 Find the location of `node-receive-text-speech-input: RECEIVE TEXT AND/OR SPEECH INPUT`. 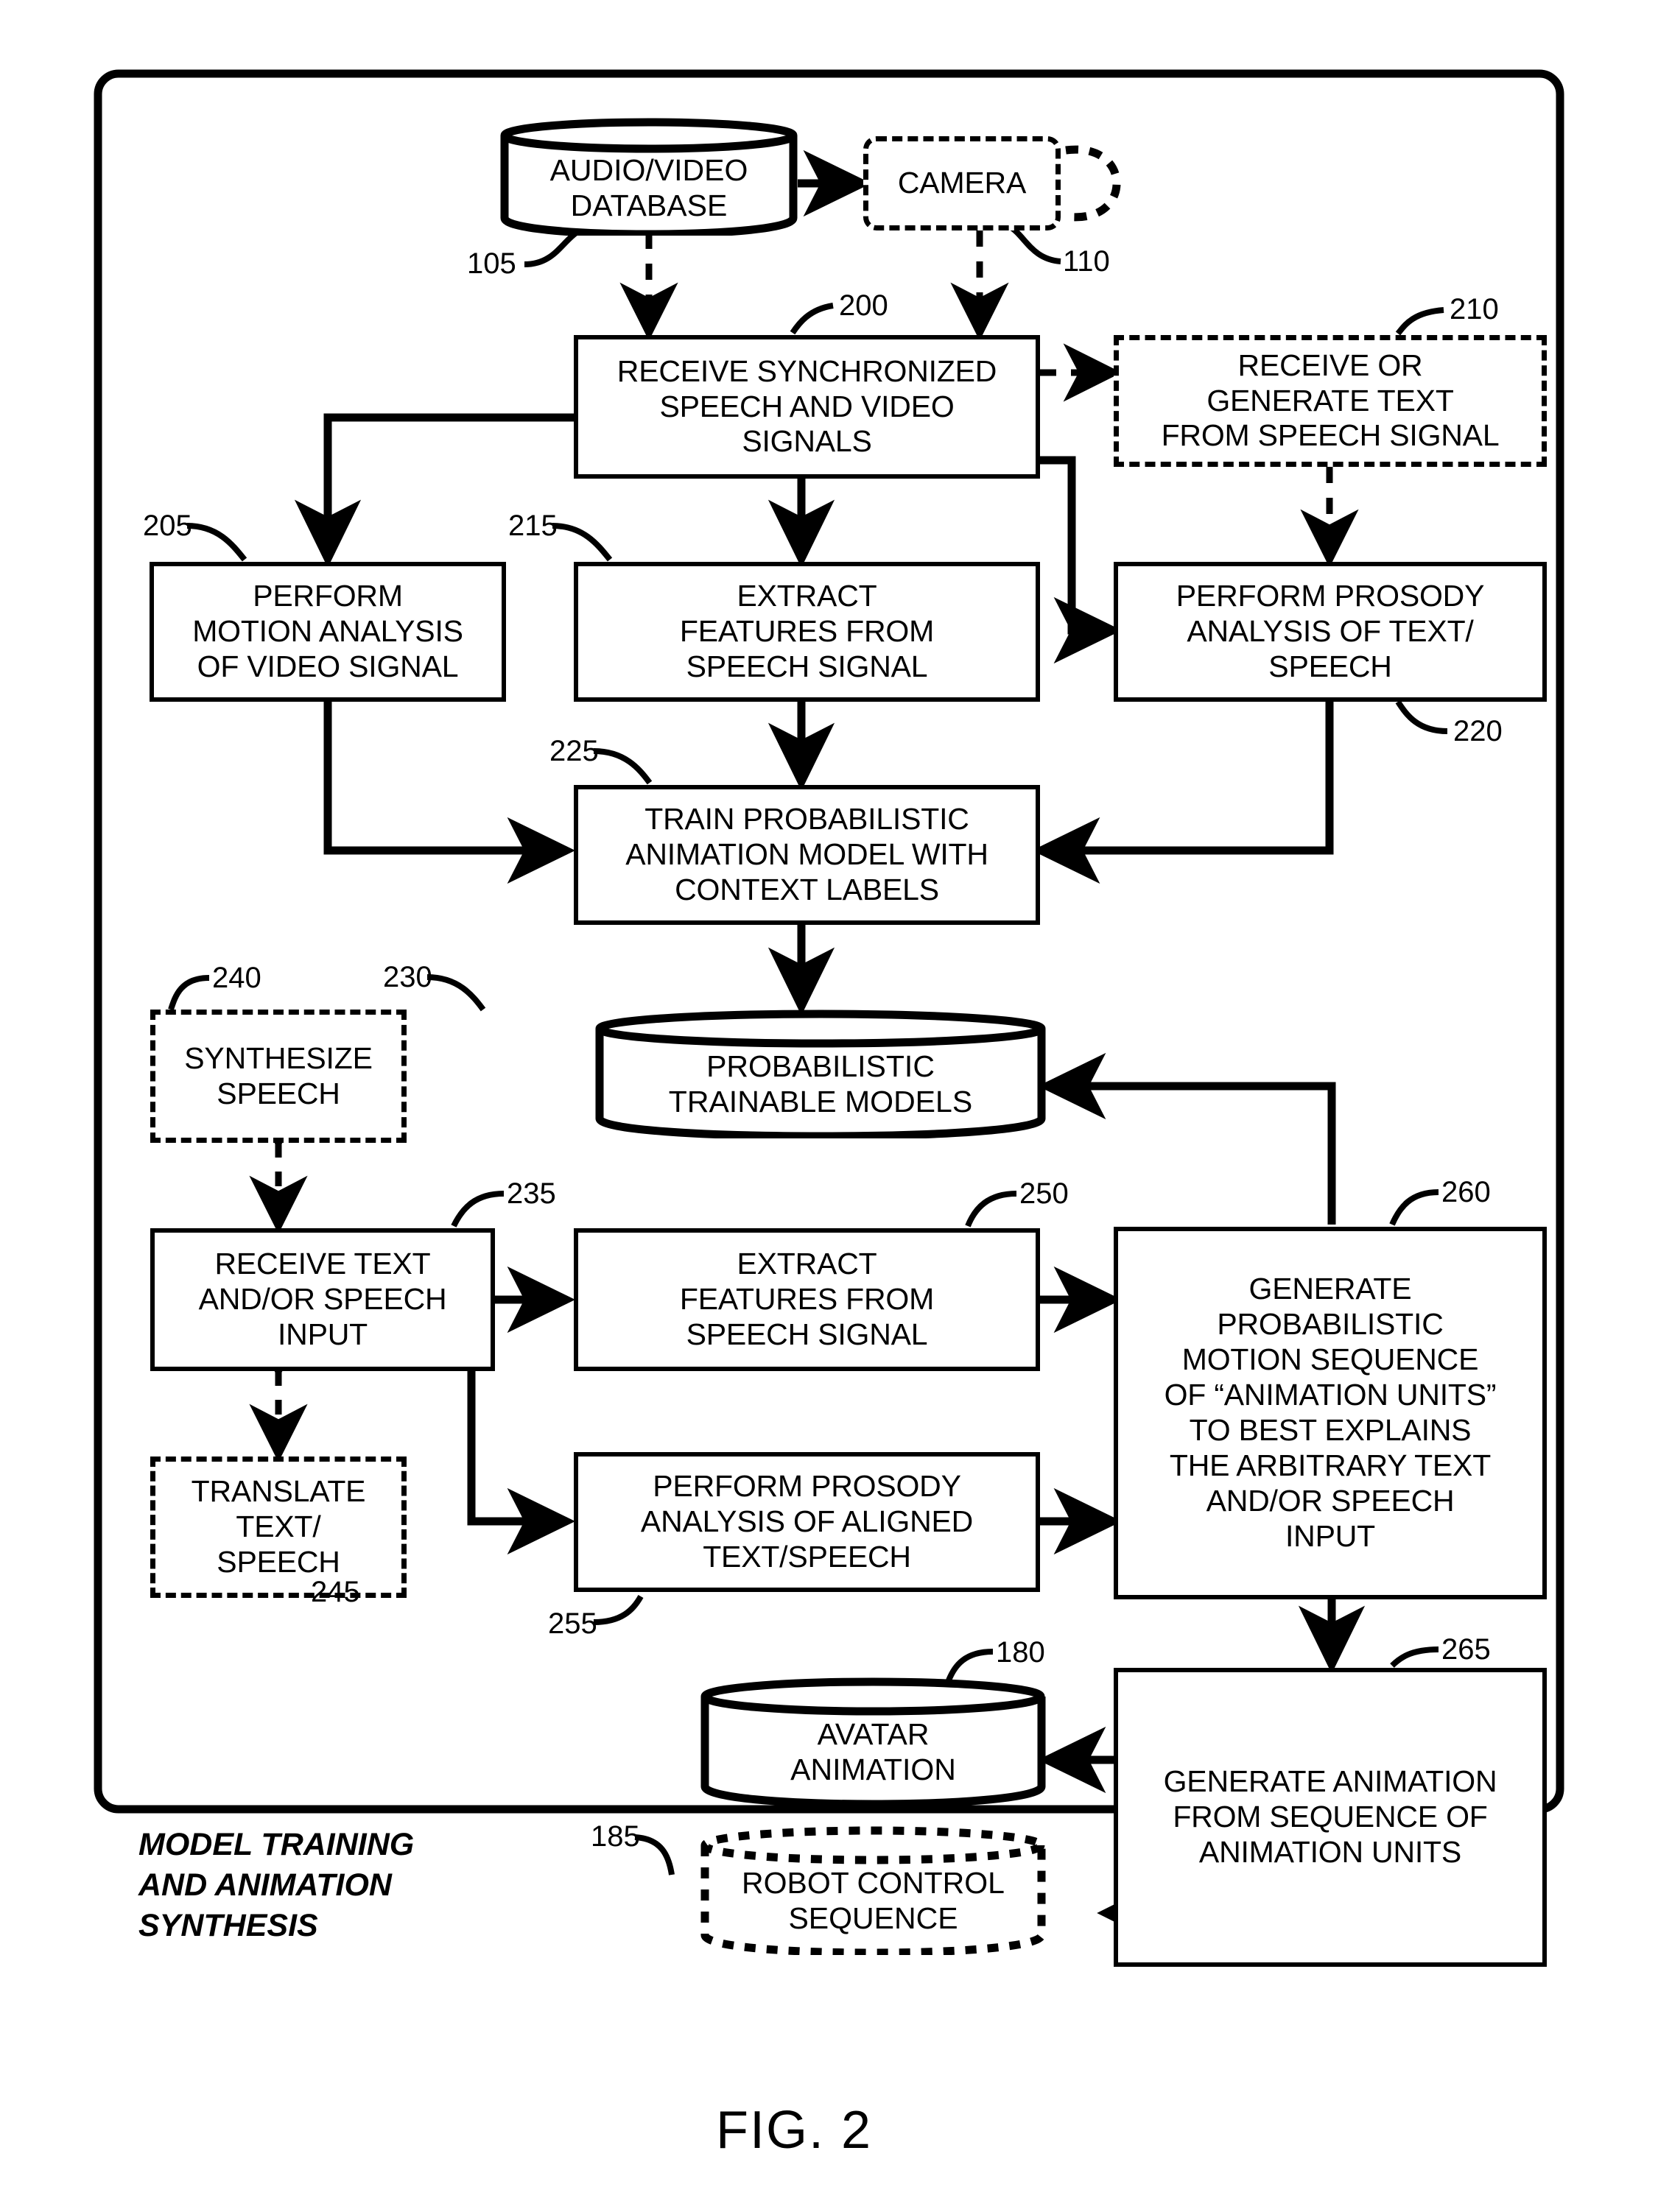

node-receive-text-speech-input: RECEIVE TEXT AND/OR SPEECH INPUT is located at coordinates (322, 1299).